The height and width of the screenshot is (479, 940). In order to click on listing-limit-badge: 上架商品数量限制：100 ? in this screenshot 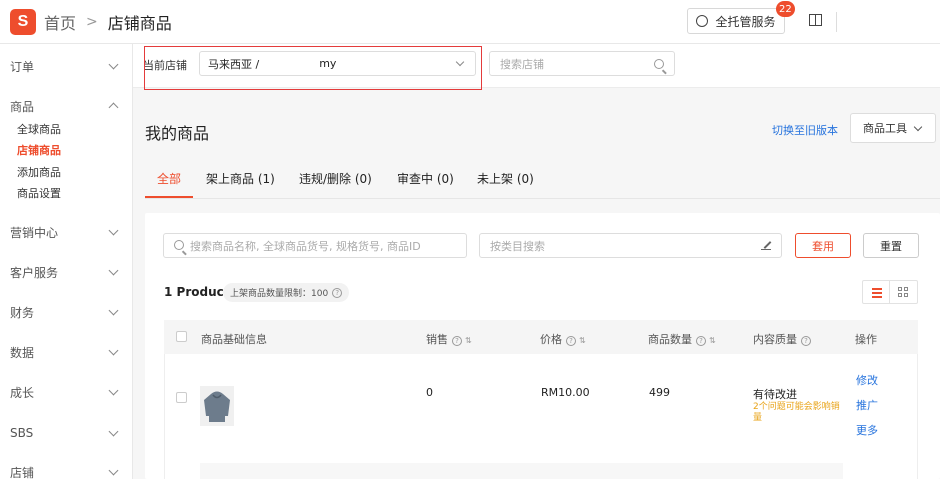, I will do `click(286, 292)`.